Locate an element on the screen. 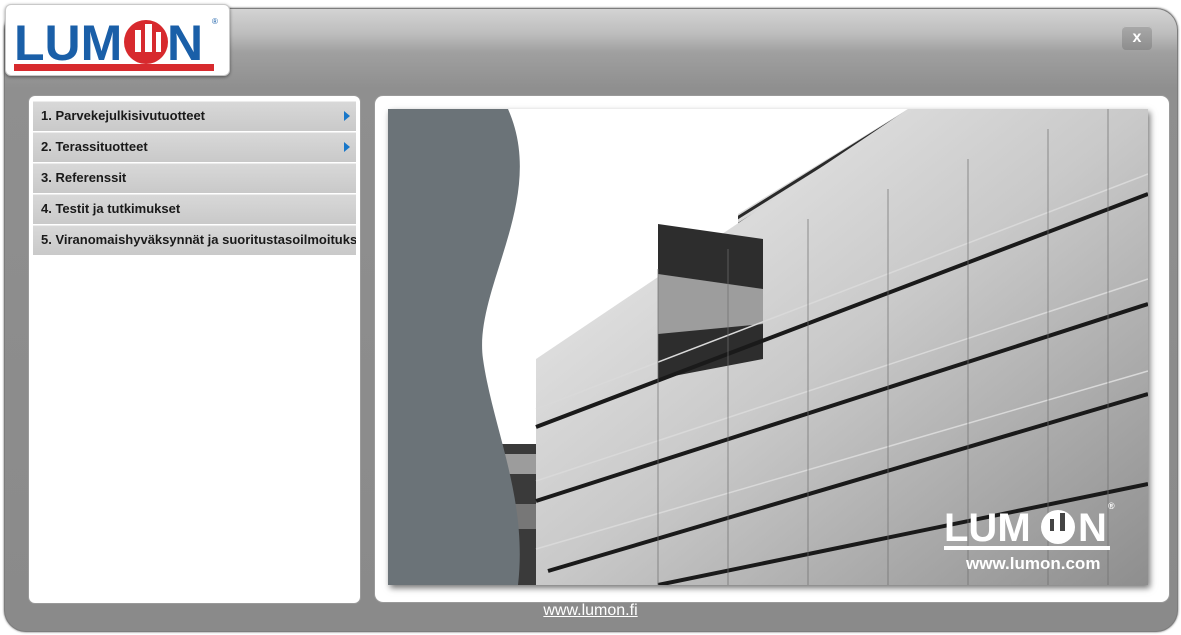 The height and width of the screenshot is (635, 1181). menu-item-balcony-products: 1. Parvekejulkisivutuotteet is located at coordinates (194, 116).